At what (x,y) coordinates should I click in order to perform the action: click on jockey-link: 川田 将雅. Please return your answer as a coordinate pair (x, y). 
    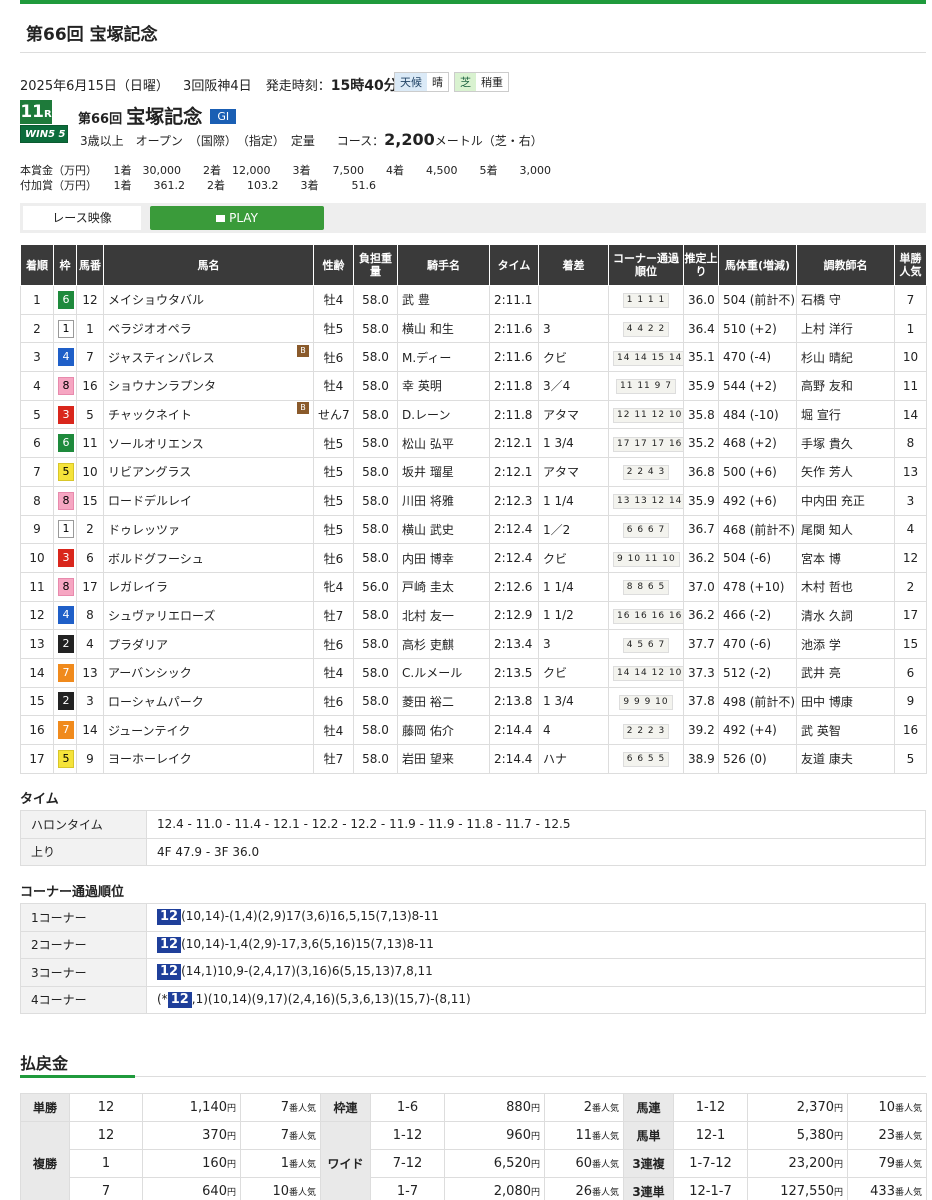
    Looking at the image, I should click on (428, 501).